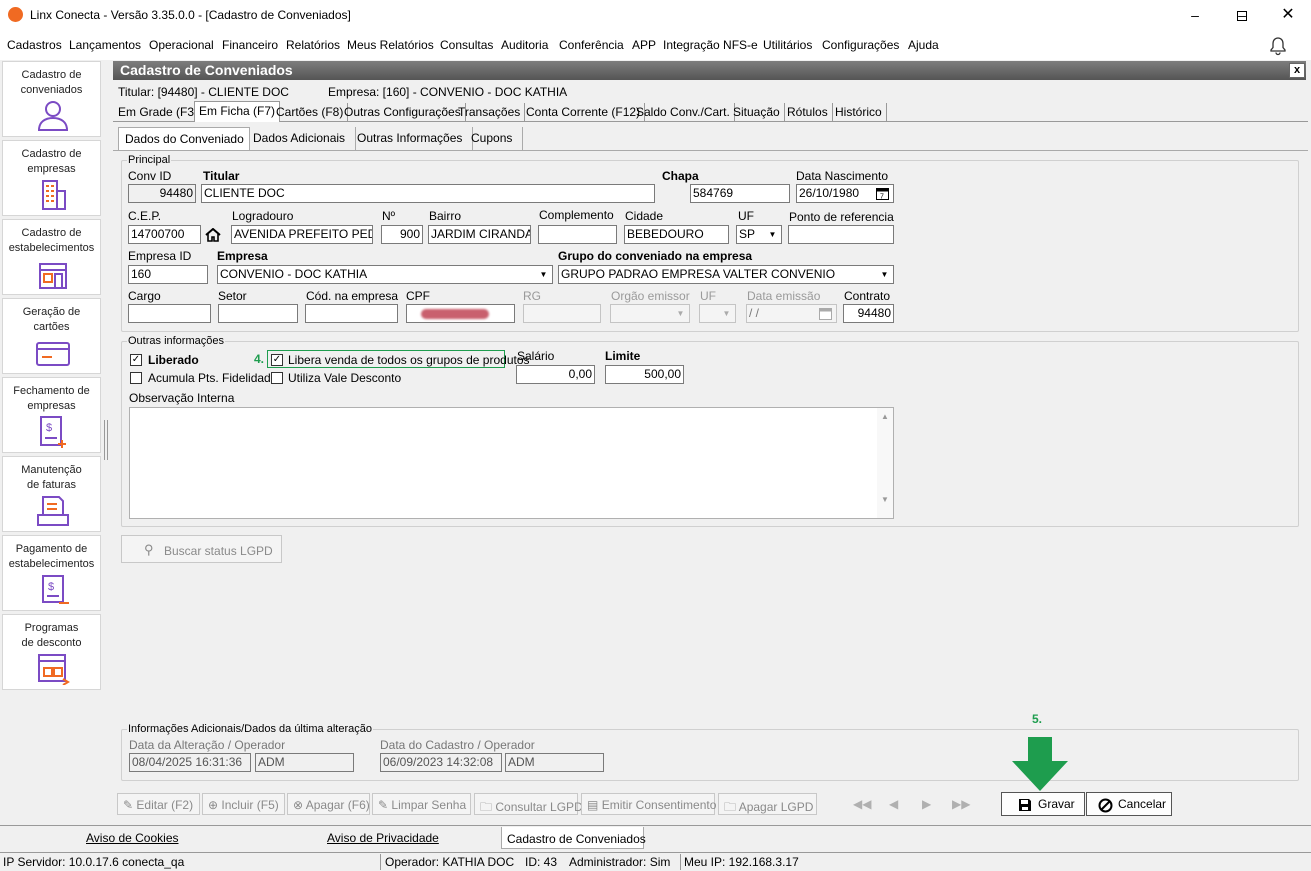 Image resolution: width=1311 pixels, height=871 pixels. Describe the element at coordinates (328, 804) in the screenshot. I see `apagar-button: ⊗ Apagar (F6)` at that location.